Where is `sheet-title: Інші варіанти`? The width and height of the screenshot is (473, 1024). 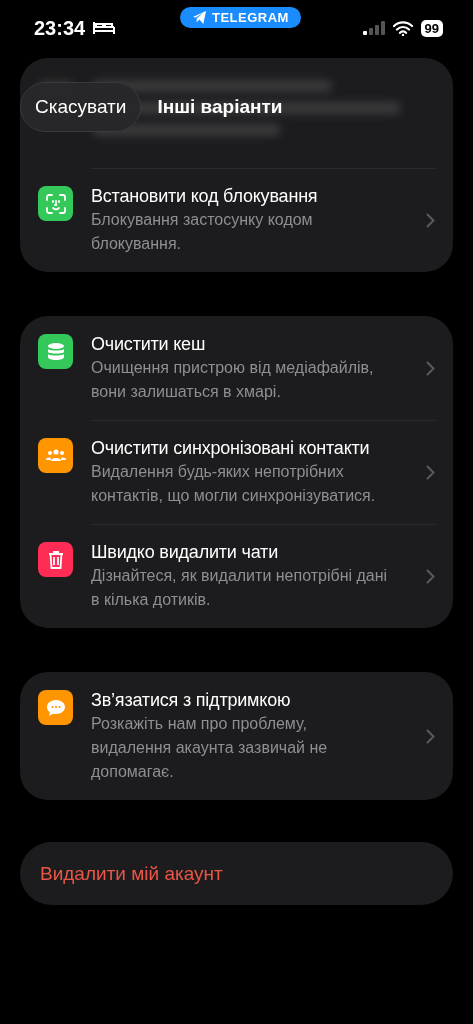 sheet-title: Інші варіанти is located at coordinates (220, 107).